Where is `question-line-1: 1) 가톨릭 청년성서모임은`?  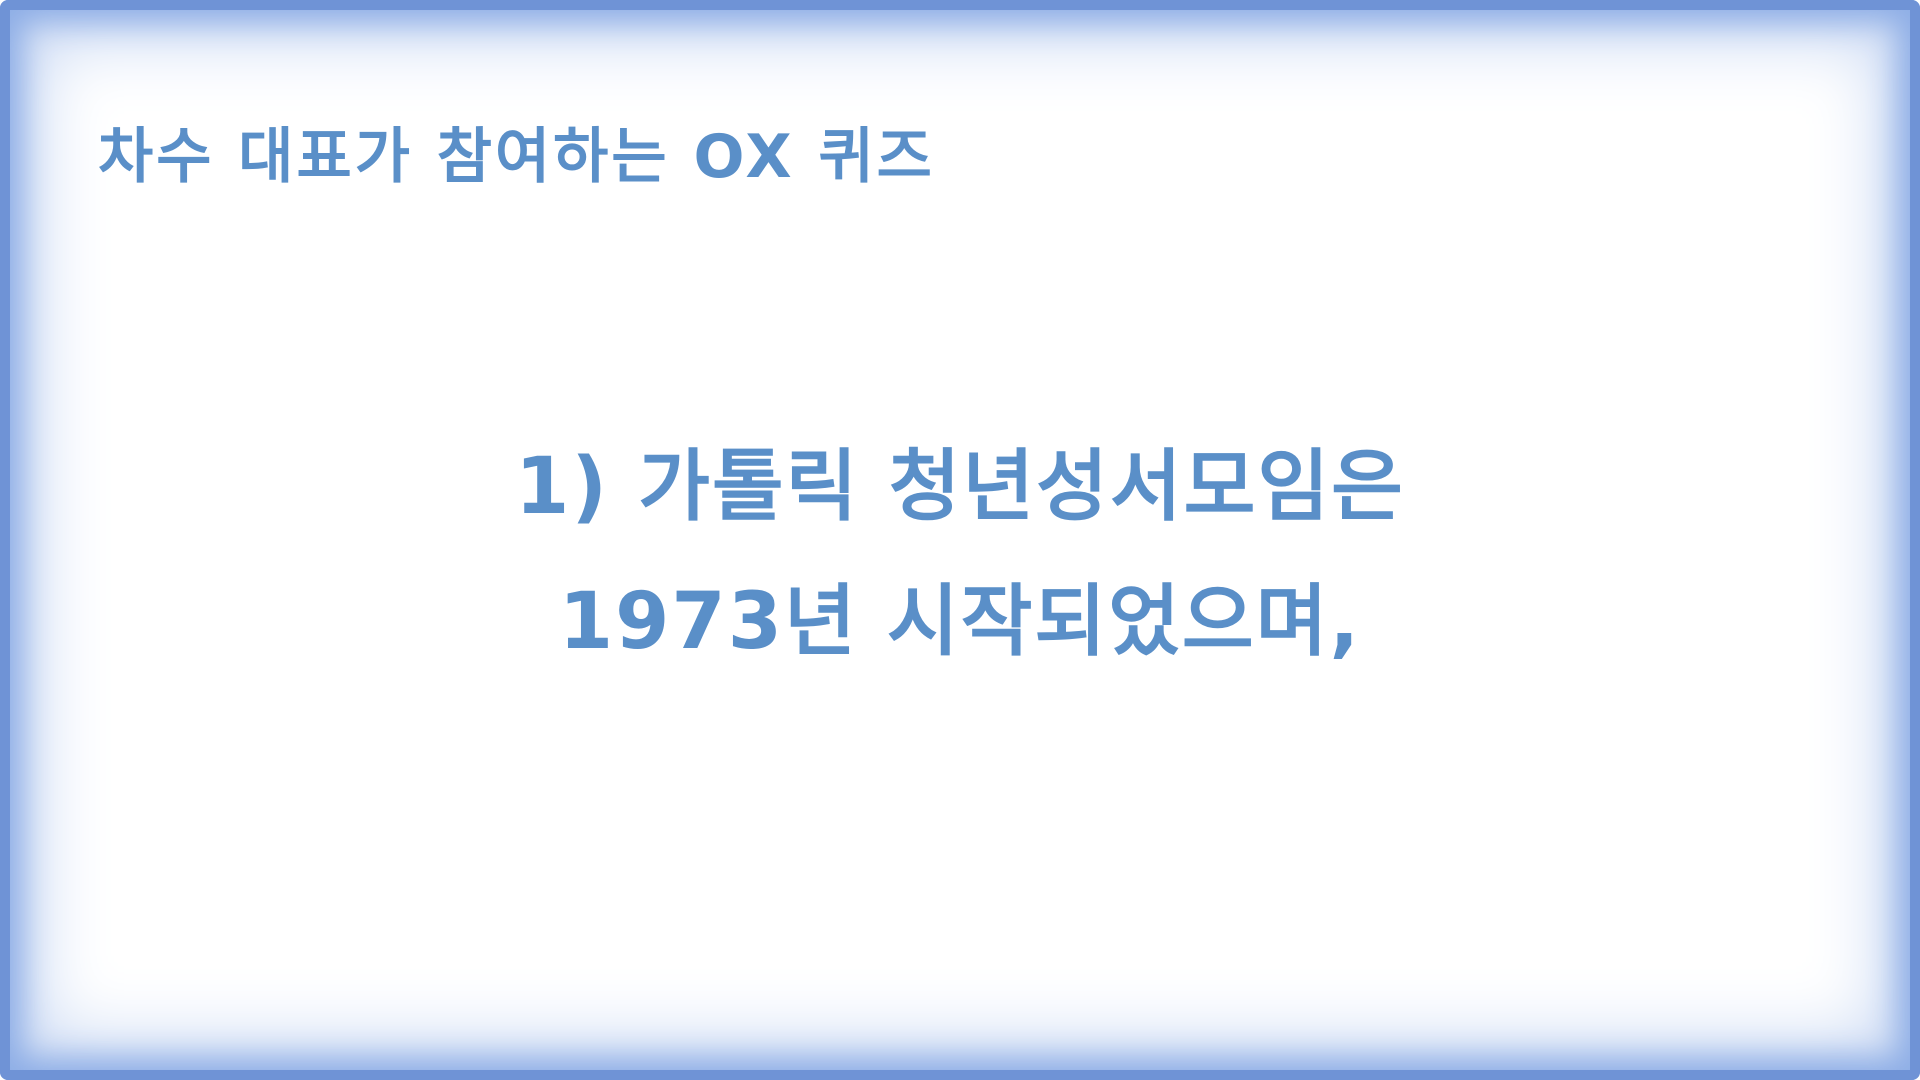
question-line-1: 1) 가톨릭 청년성서모임은 is located at coordinates (960, 487).